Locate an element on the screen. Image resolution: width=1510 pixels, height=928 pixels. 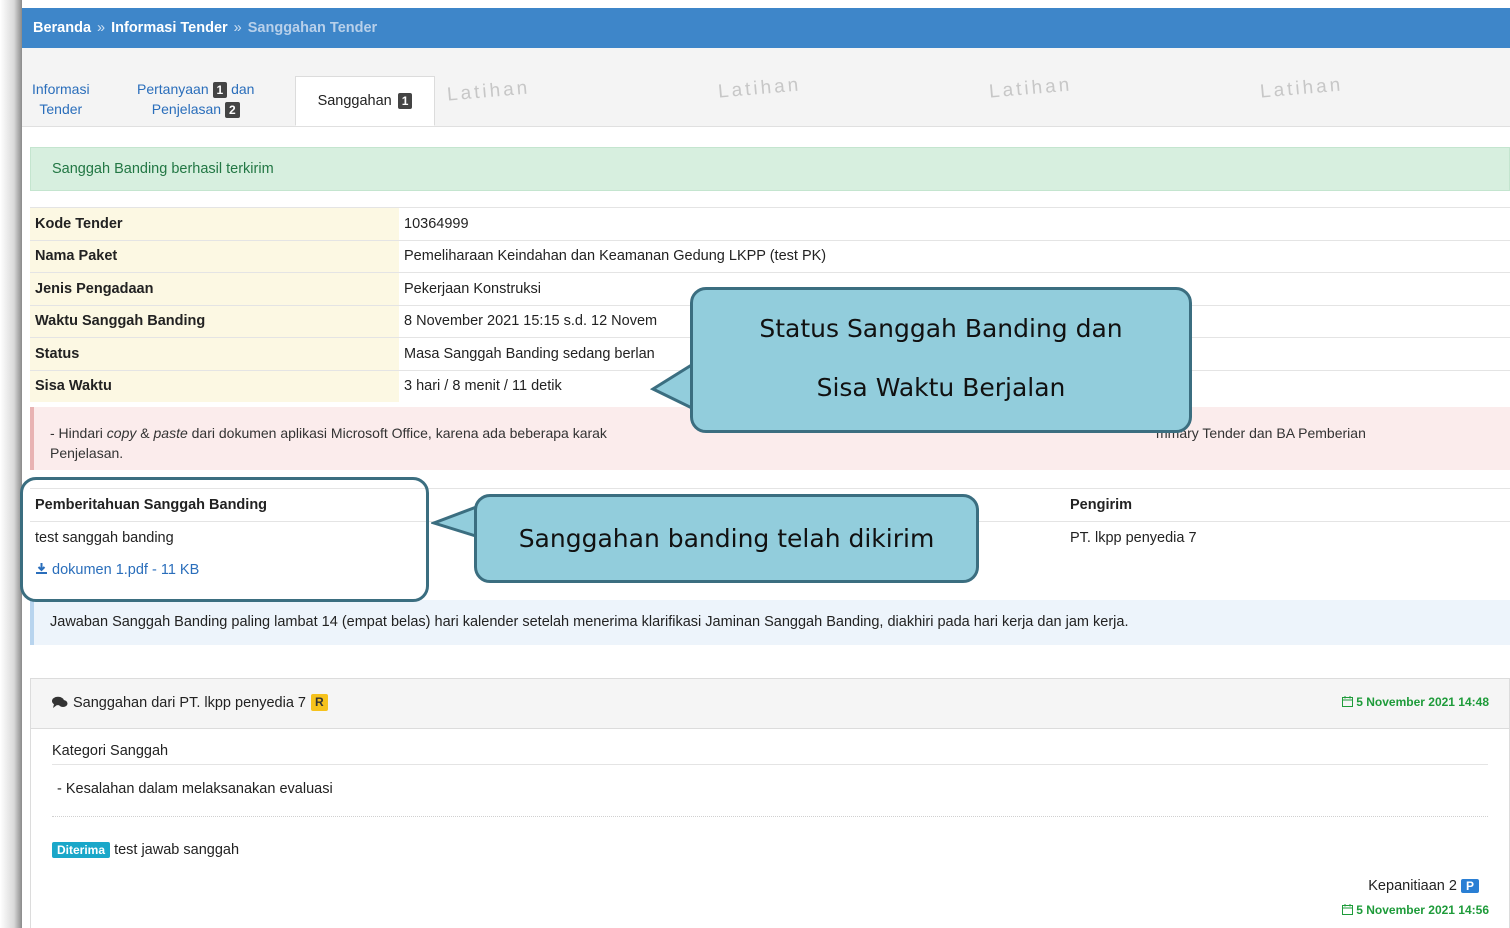
answer-date: 5 November 2021 14:56 is located at coordinates (1415, 910).